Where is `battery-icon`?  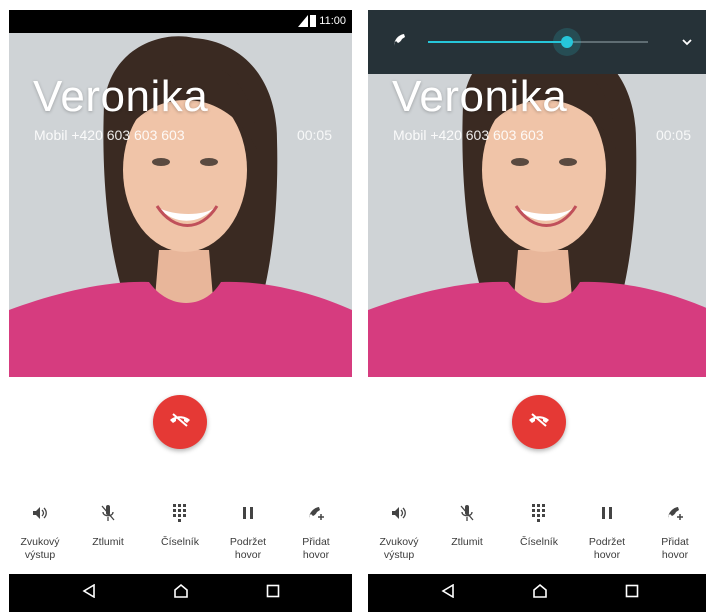 battery-icon is located at coordinates (313, 21).